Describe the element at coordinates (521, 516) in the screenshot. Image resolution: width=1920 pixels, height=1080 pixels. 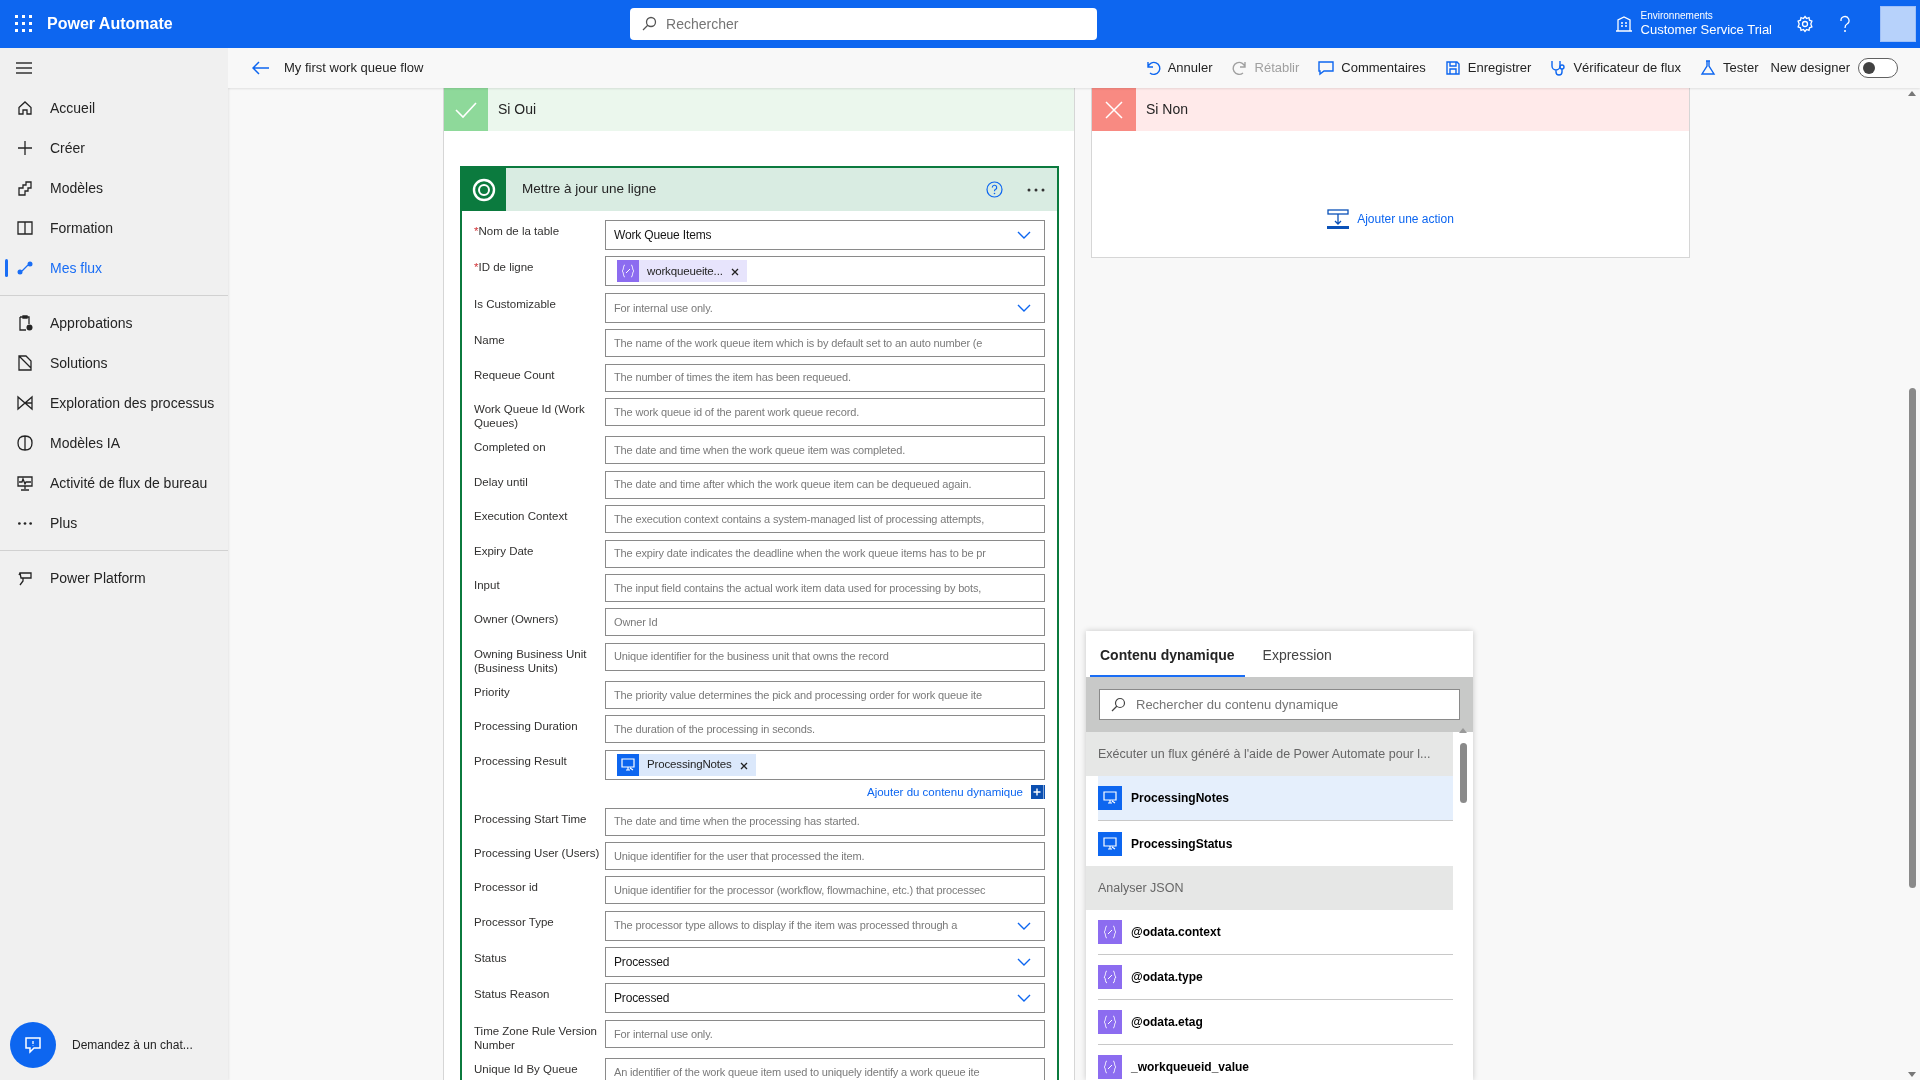
I see `field-label: Execution Context` at that location.